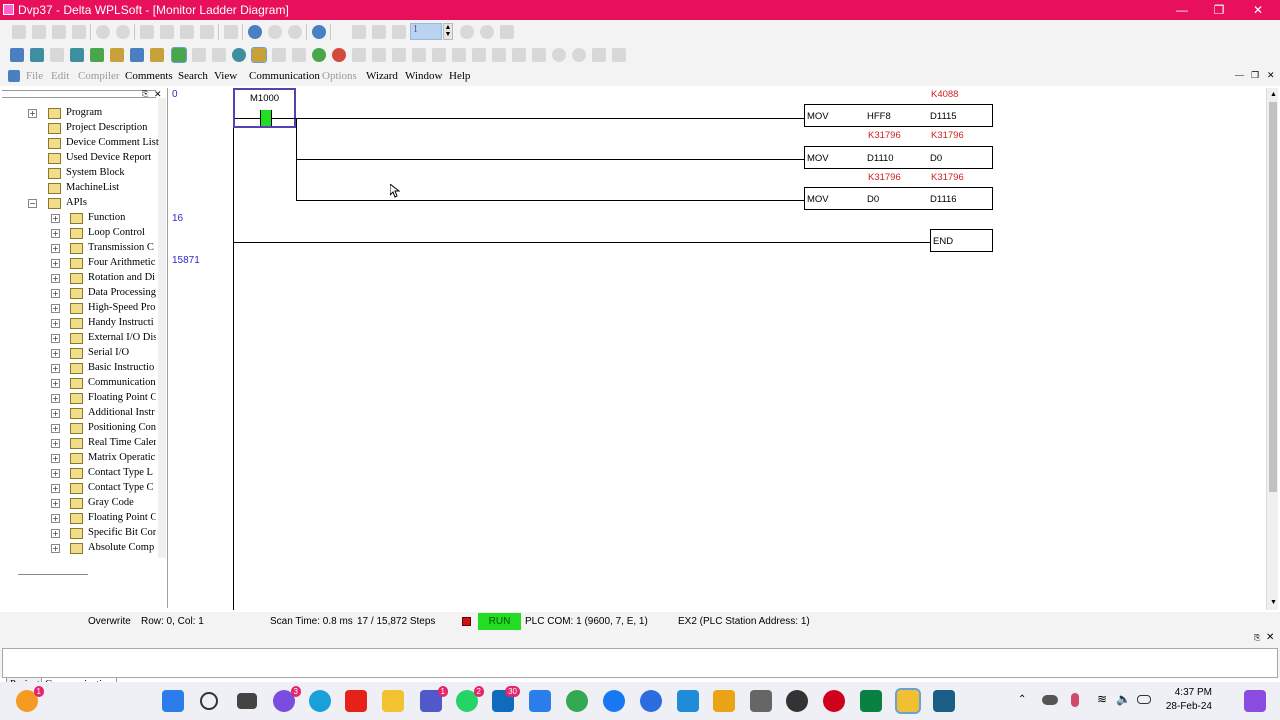 The width and height of the screenshot is (1280, 720). Describe the element at coordinates (78, 173) in the screenshot. I see `tree-item: System Block` at that location.